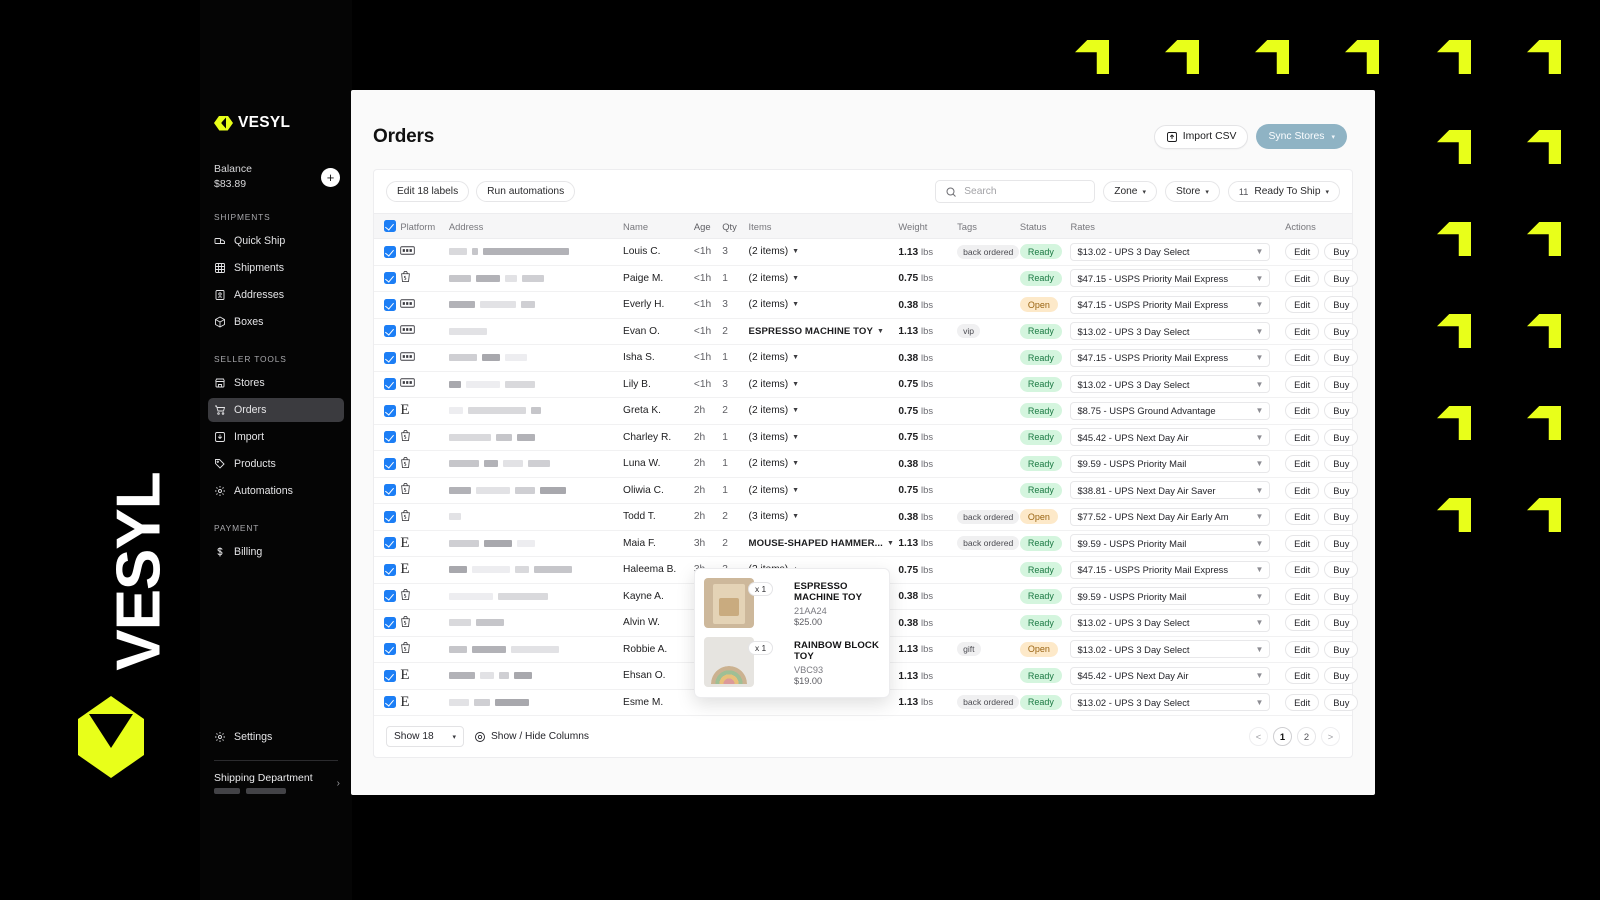 This screenshot has width=1600, height=900. What do you see at coordinates (1201, 136) in the screenshot?
I see `import-csv-button: Import CSV` at bounding box center [1201, 136].